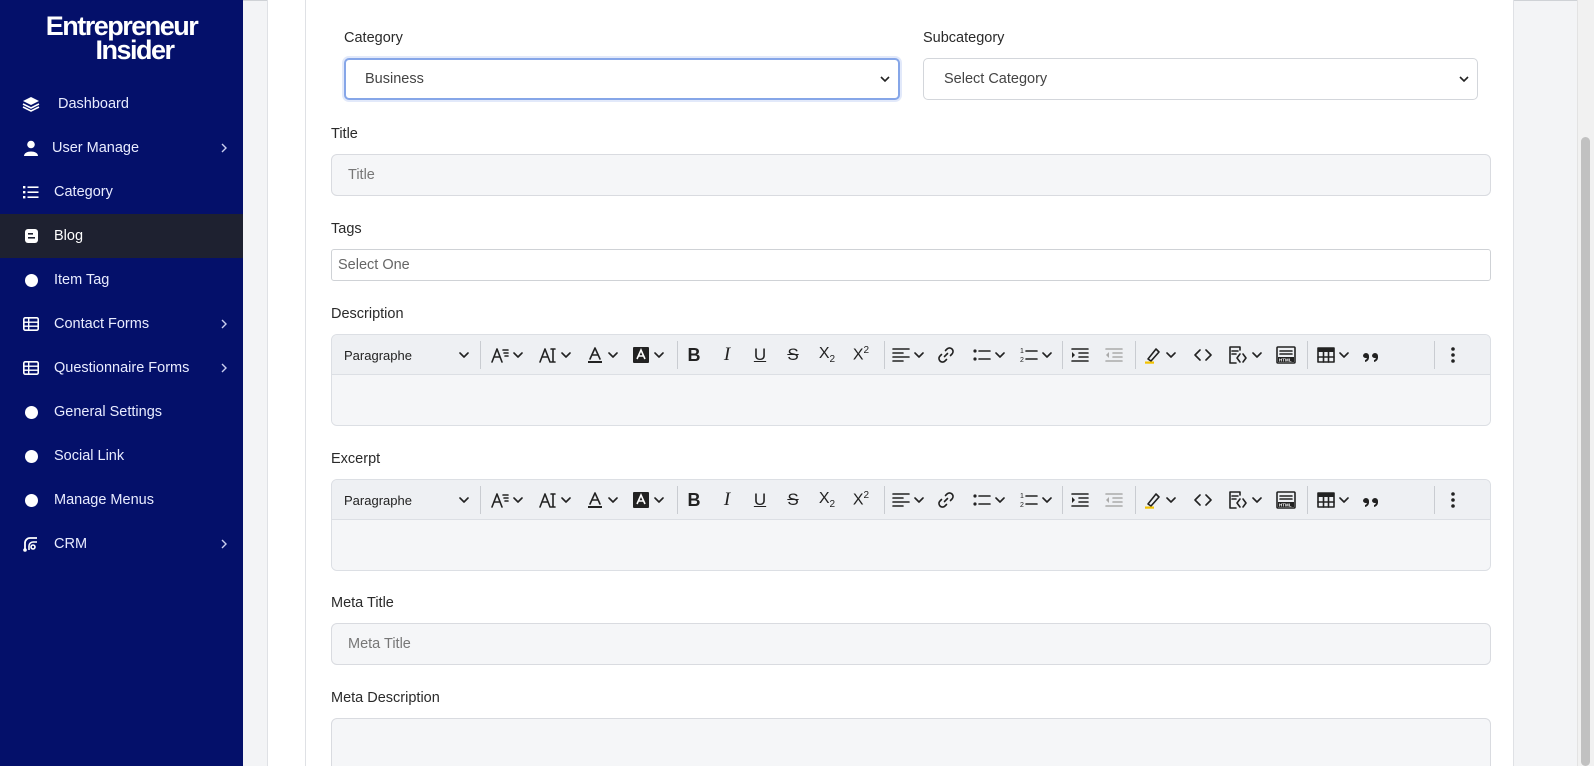 The image size is (1594, 766). I want to click on meta-description-textarea, so click(911, 742).